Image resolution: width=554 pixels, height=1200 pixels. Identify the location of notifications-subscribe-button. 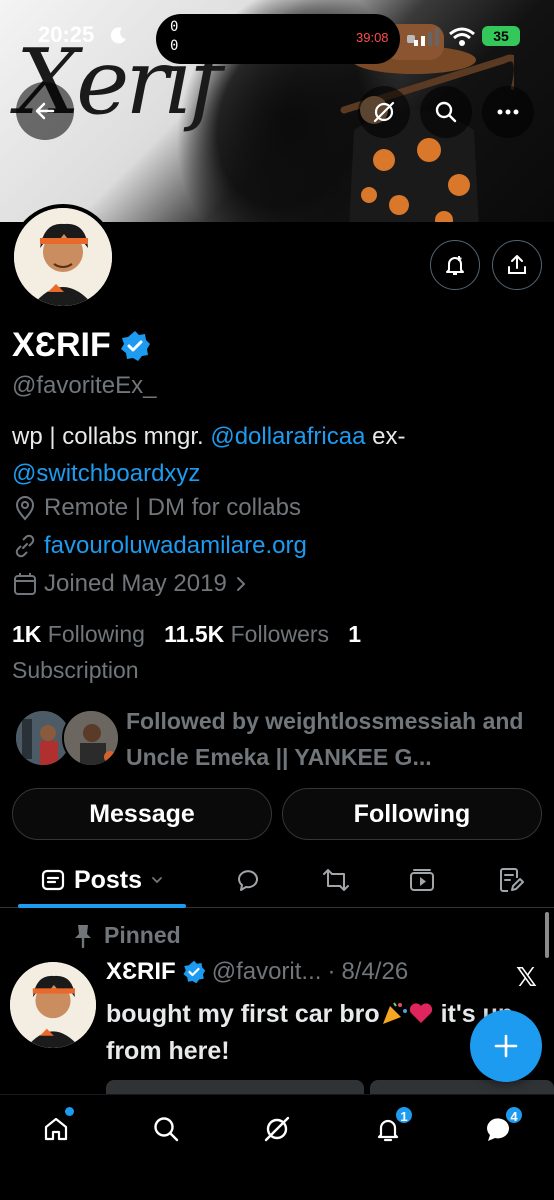
(455, 265).